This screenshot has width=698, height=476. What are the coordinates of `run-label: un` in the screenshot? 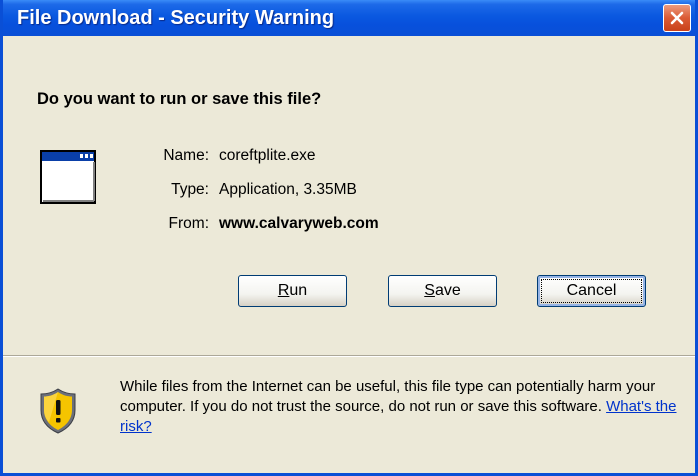 It's located at (298, 290).